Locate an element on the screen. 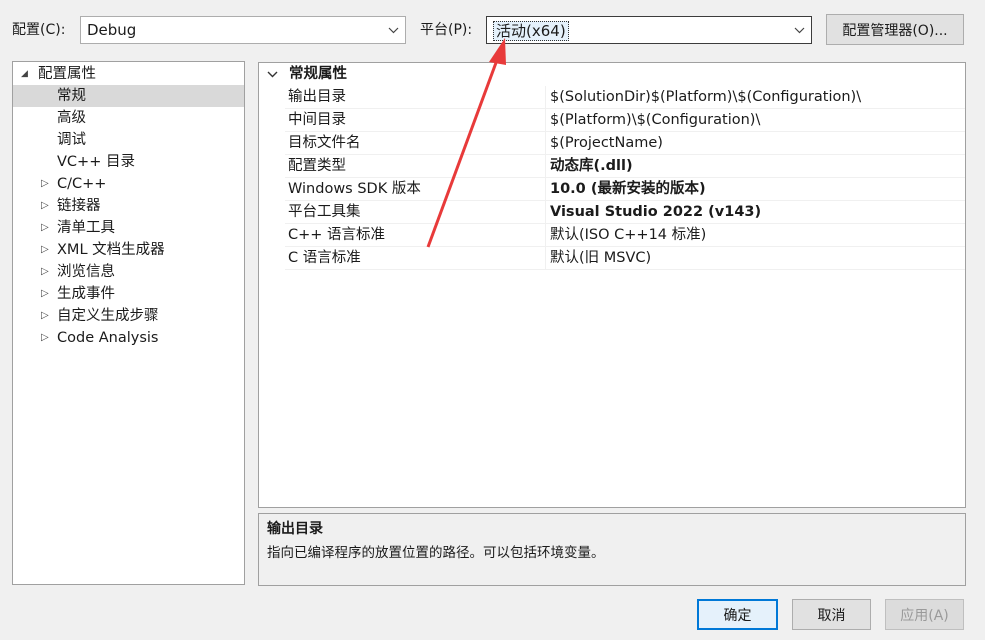  expanded-triangle-icon: ◢ is located at coordinates (24, 74).